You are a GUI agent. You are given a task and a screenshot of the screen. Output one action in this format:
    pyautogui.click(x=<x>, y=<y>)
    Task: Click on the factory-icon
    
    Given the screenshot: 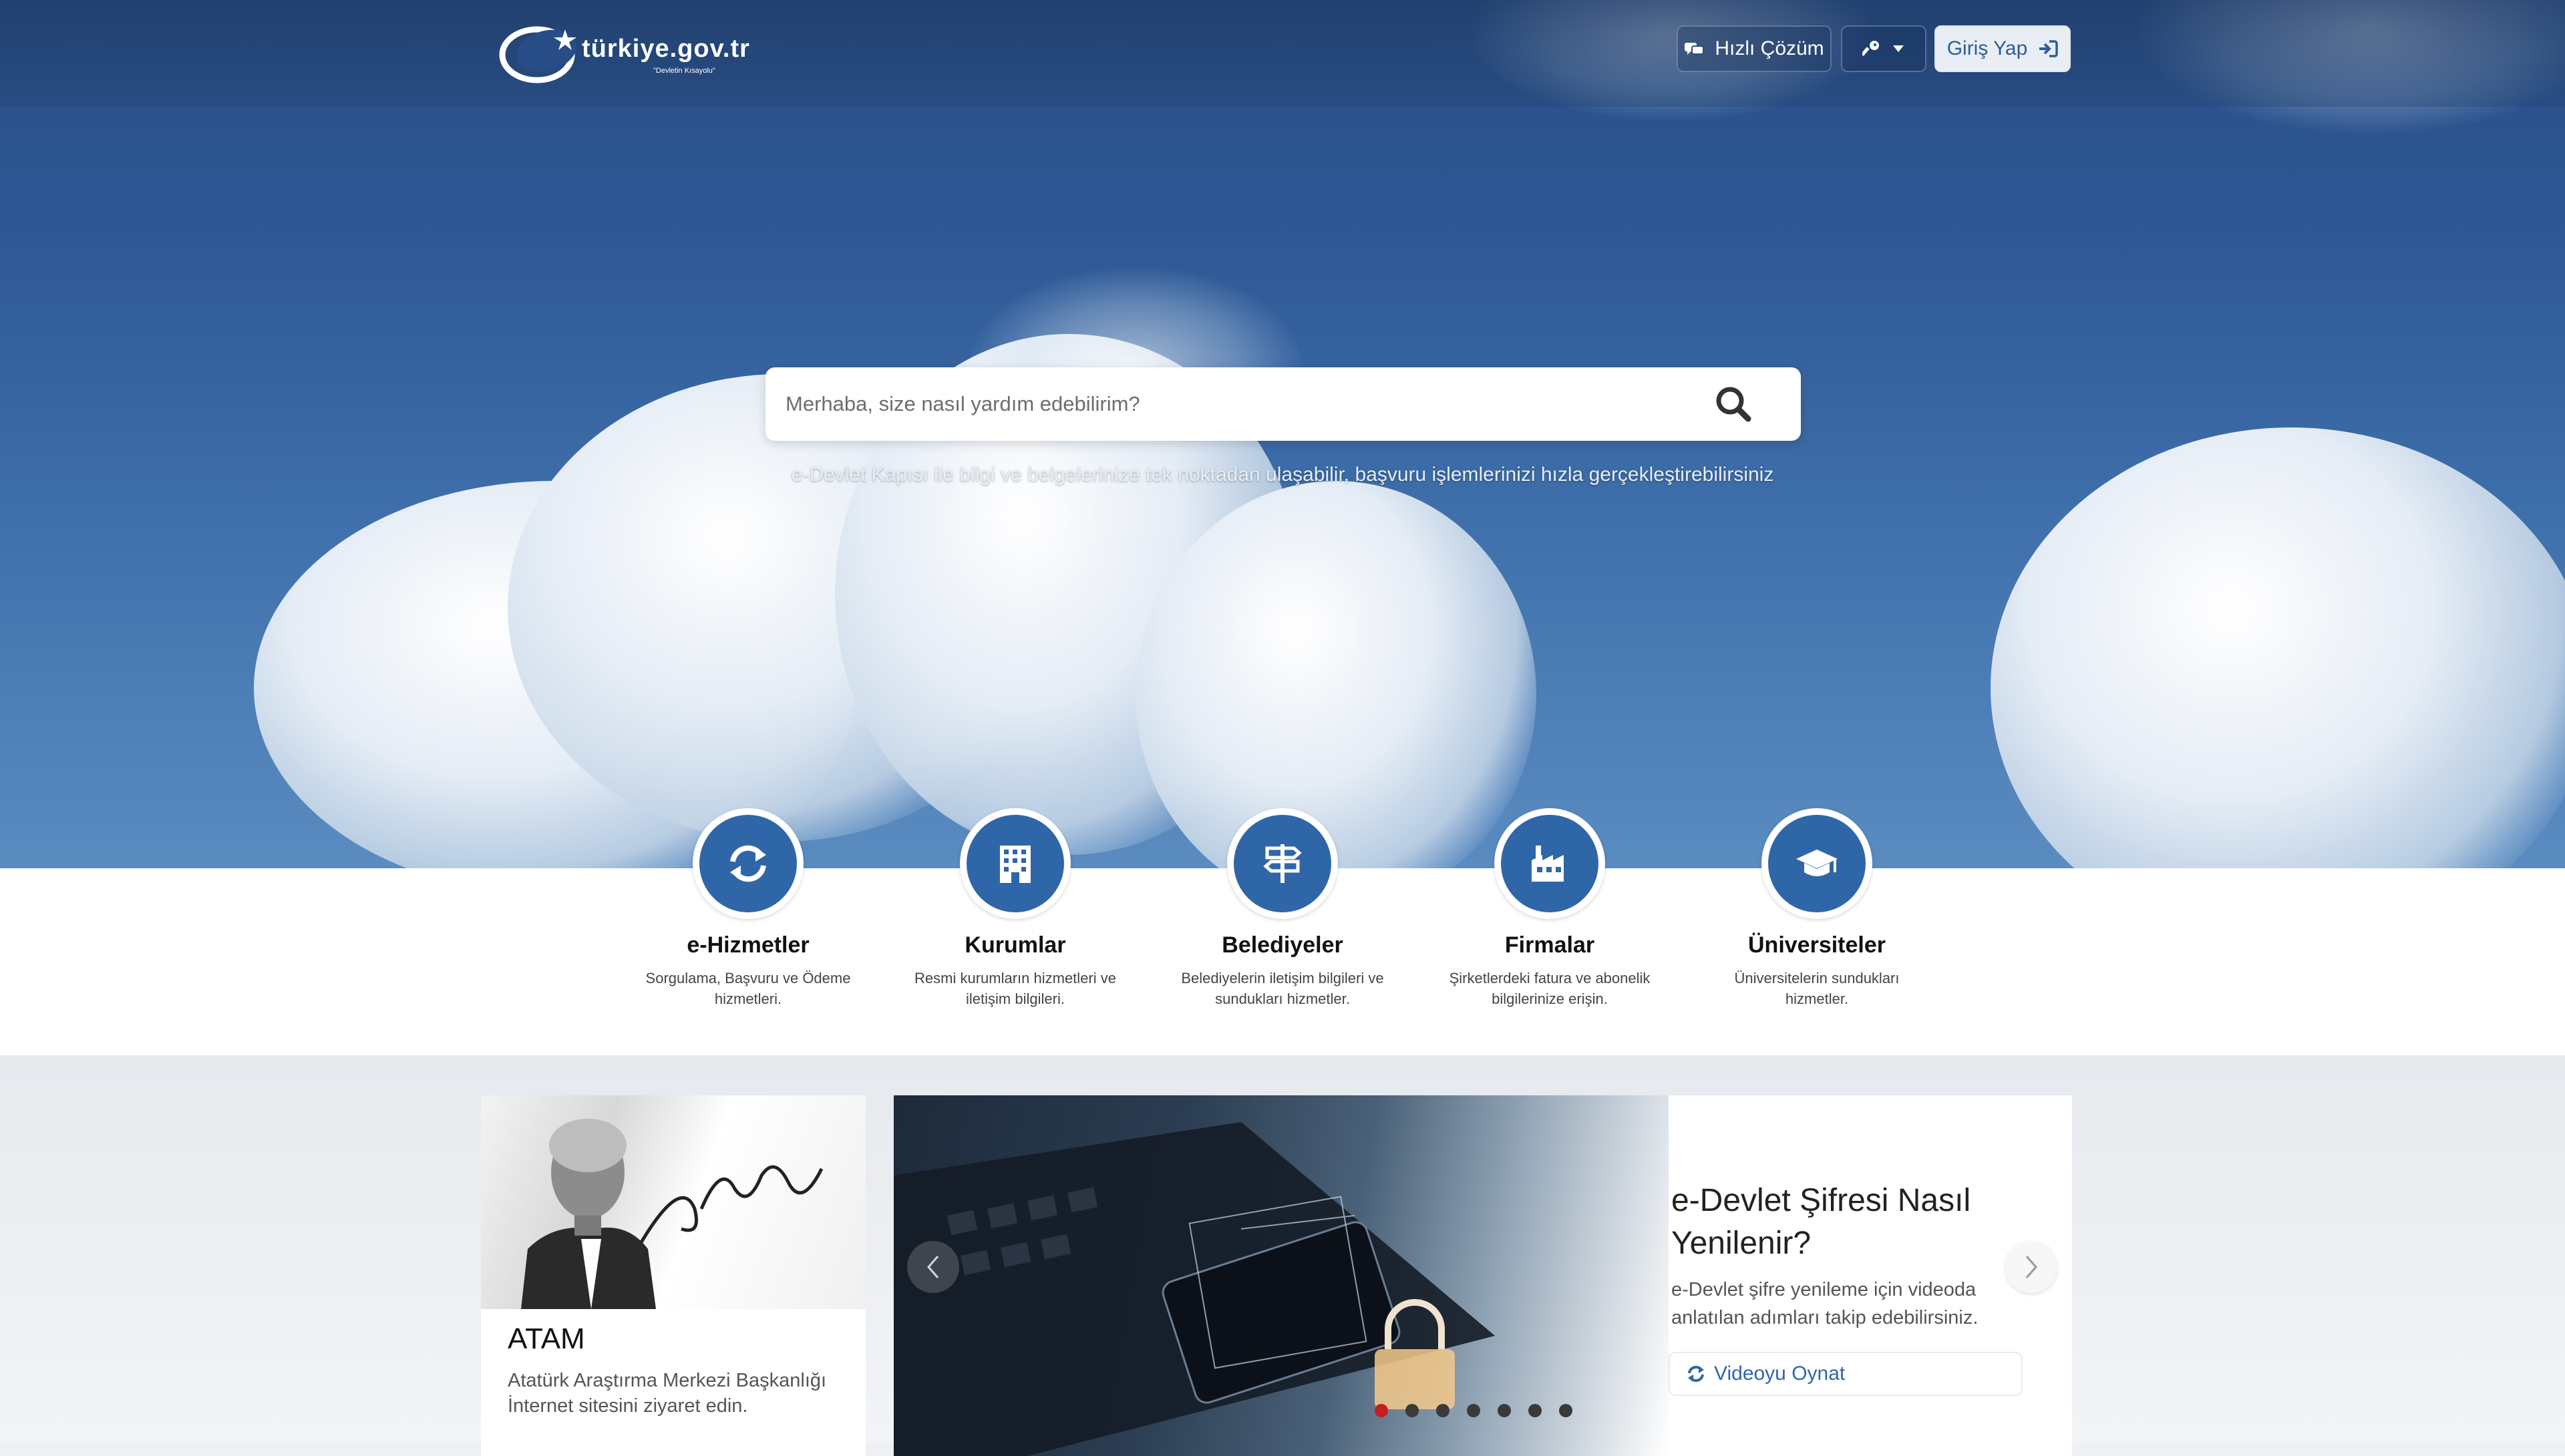 What is the action you would take?
    pyautogui.click(x=1548, y=864)
    